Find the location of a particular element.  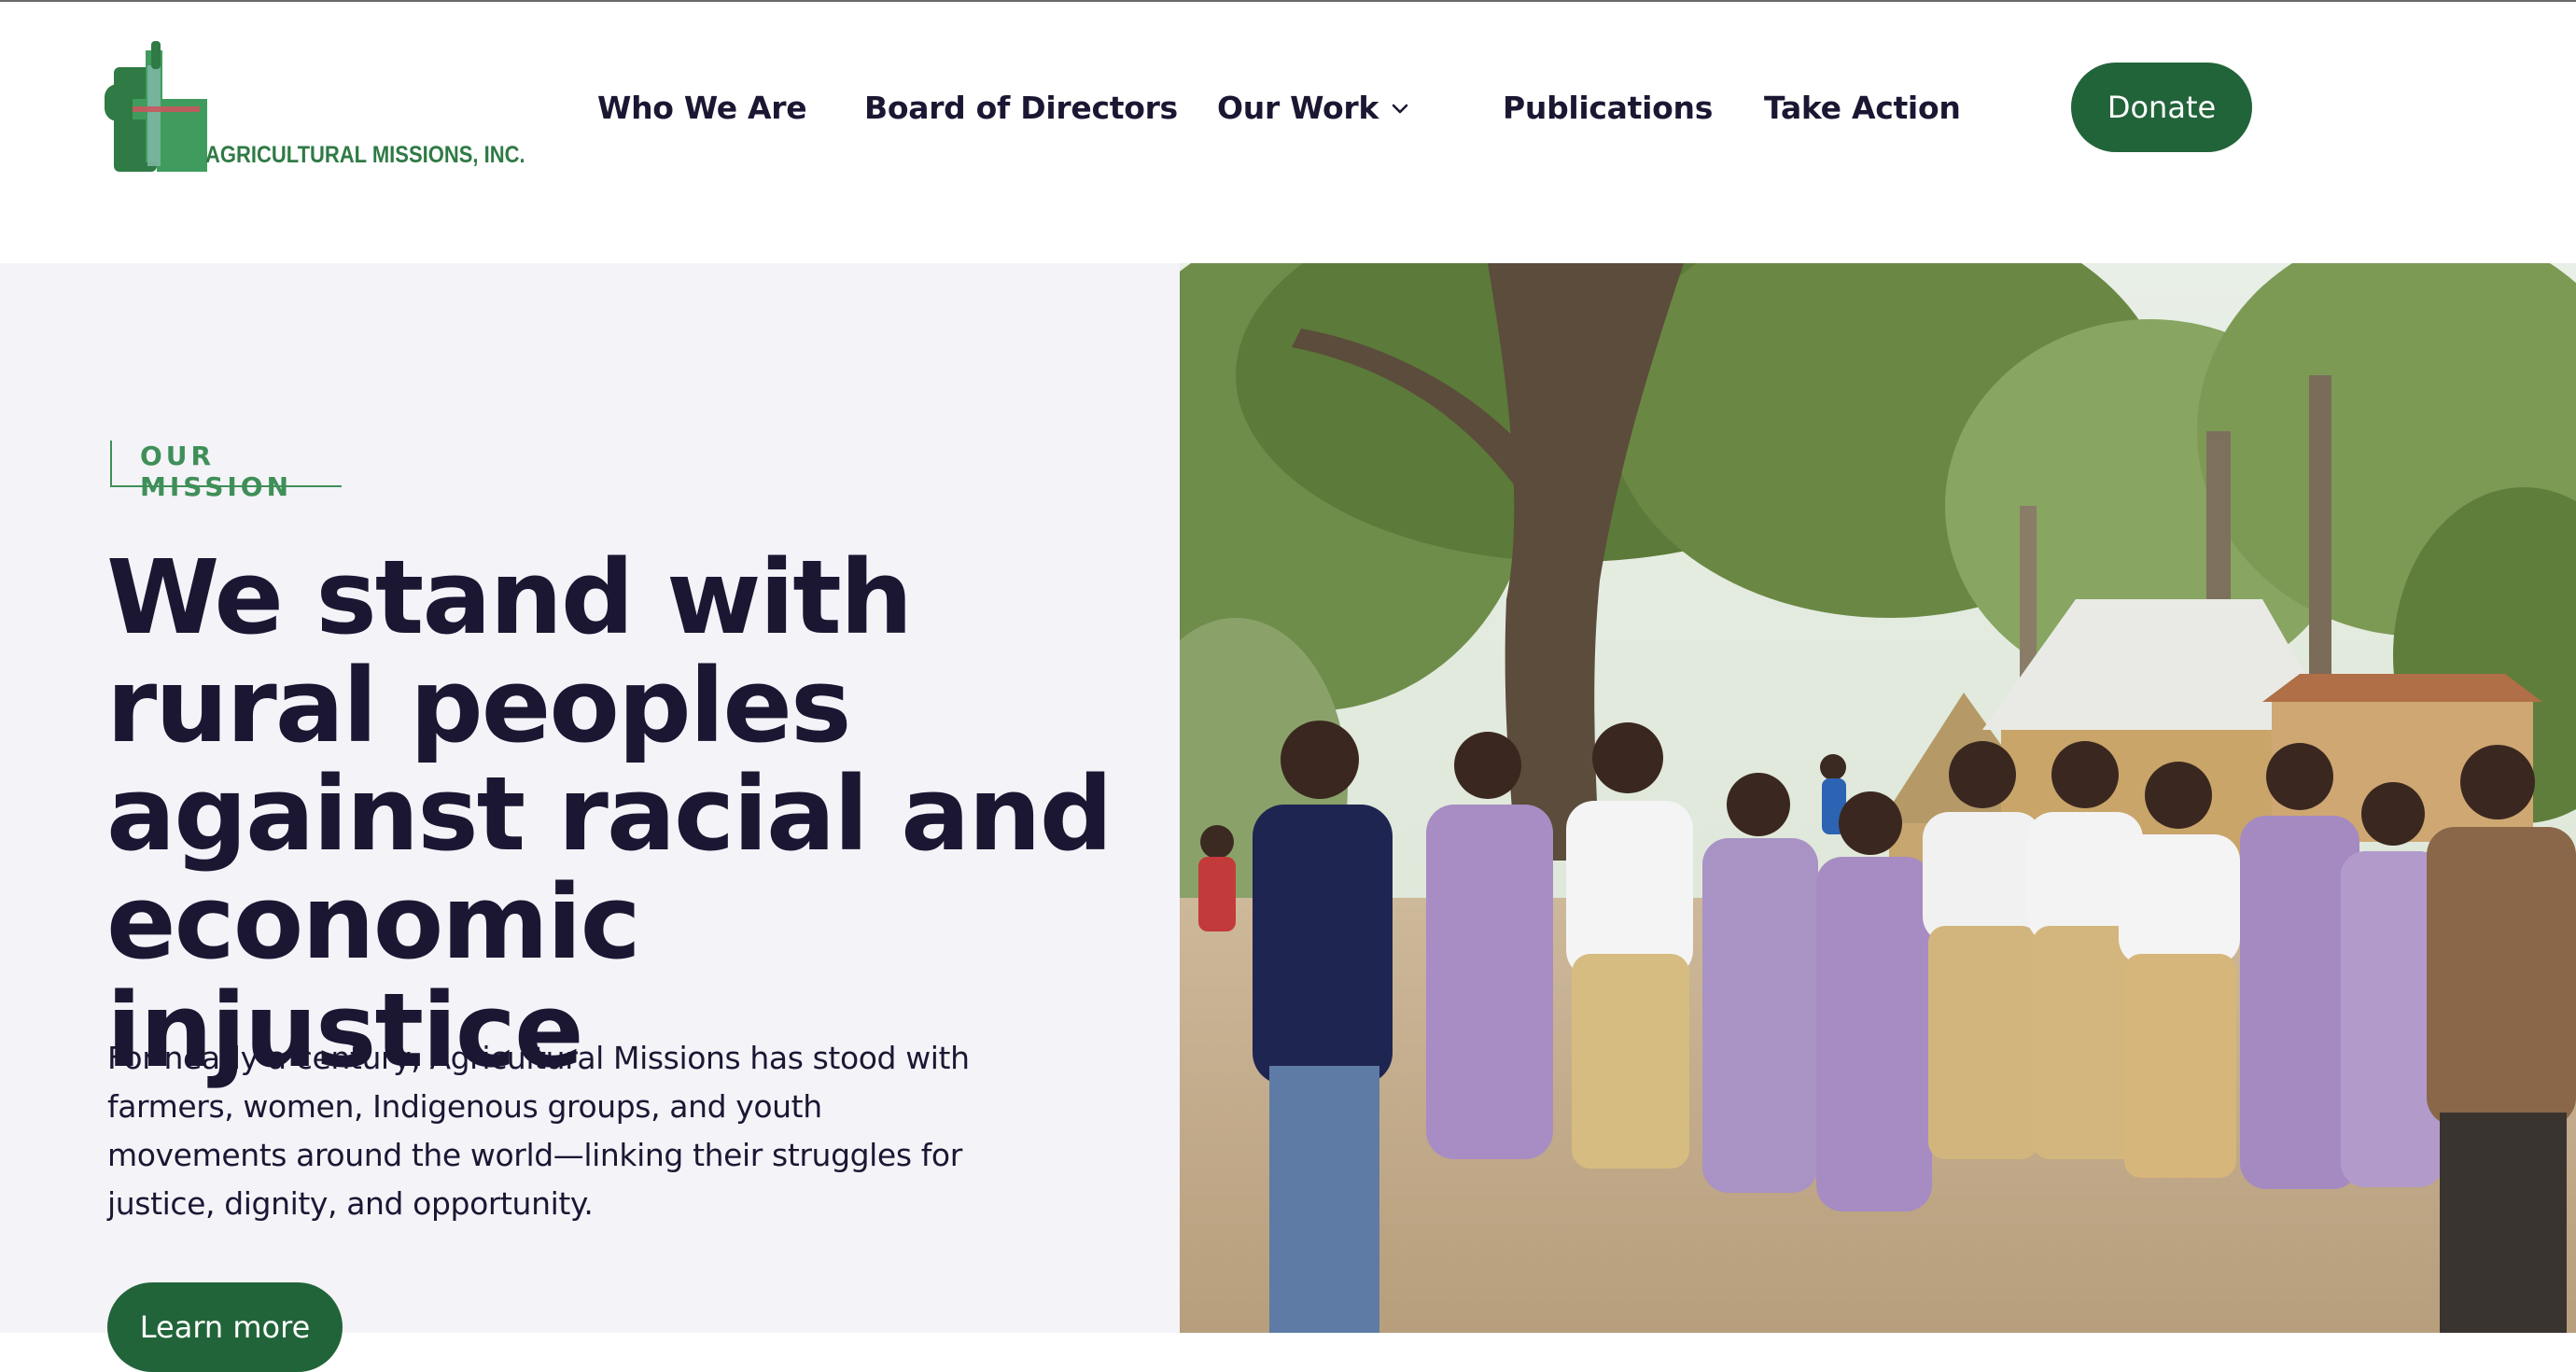

headline-line: We stand with is located at coordinates (509, 597).